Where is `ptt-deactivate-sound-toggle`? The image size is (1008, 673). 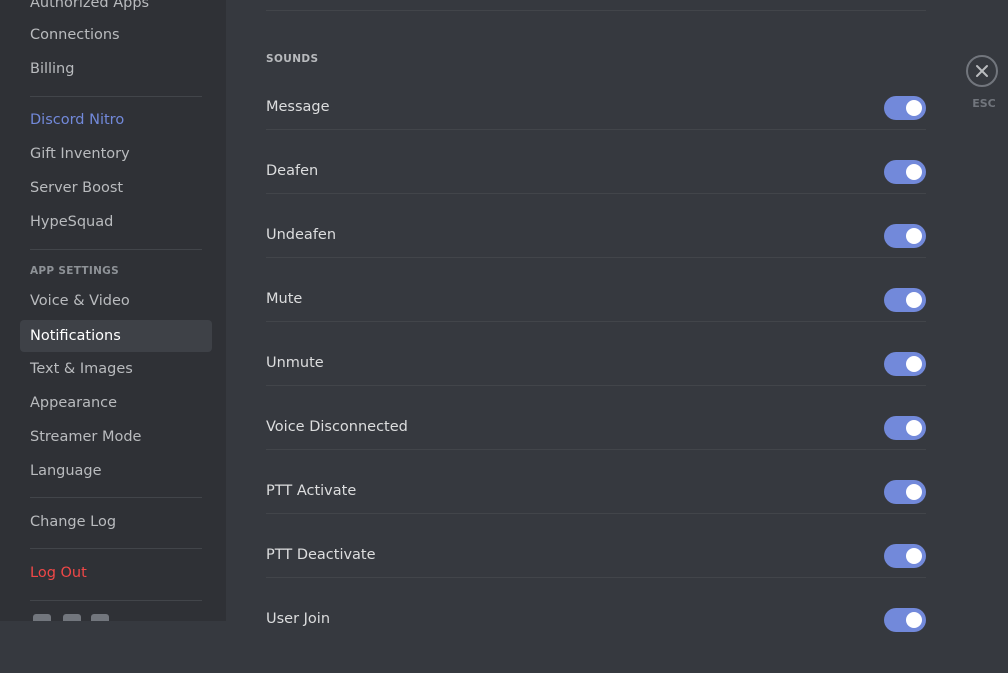
ptt-deactivate-sound-toggle is located at coordinates (905, 556).